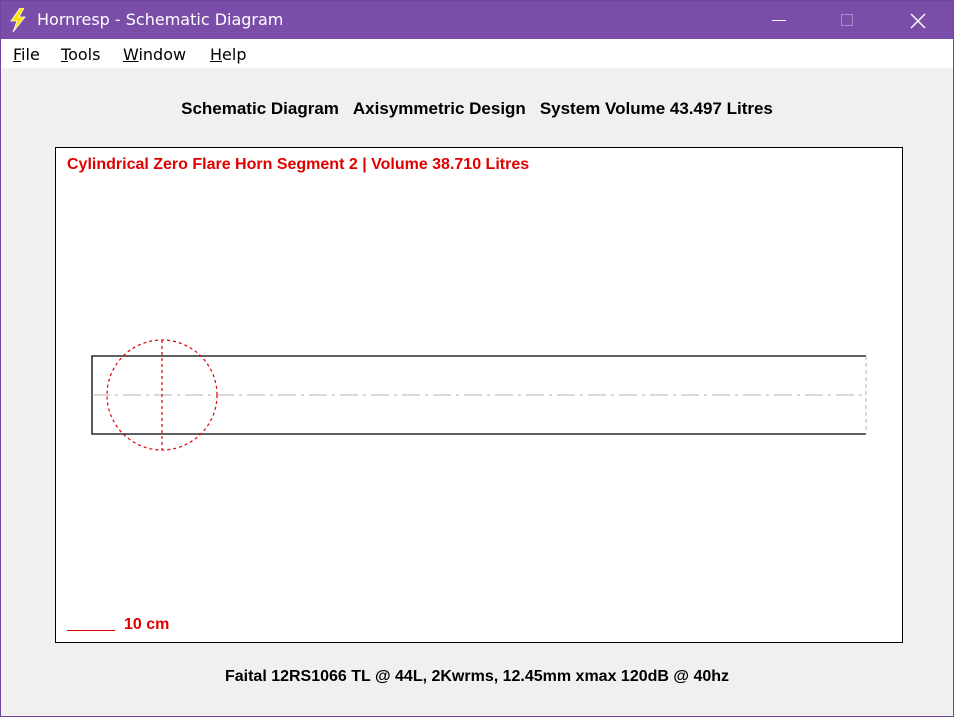 The image size is (954, 717). I want to click on close-icon, so click(918, 21).